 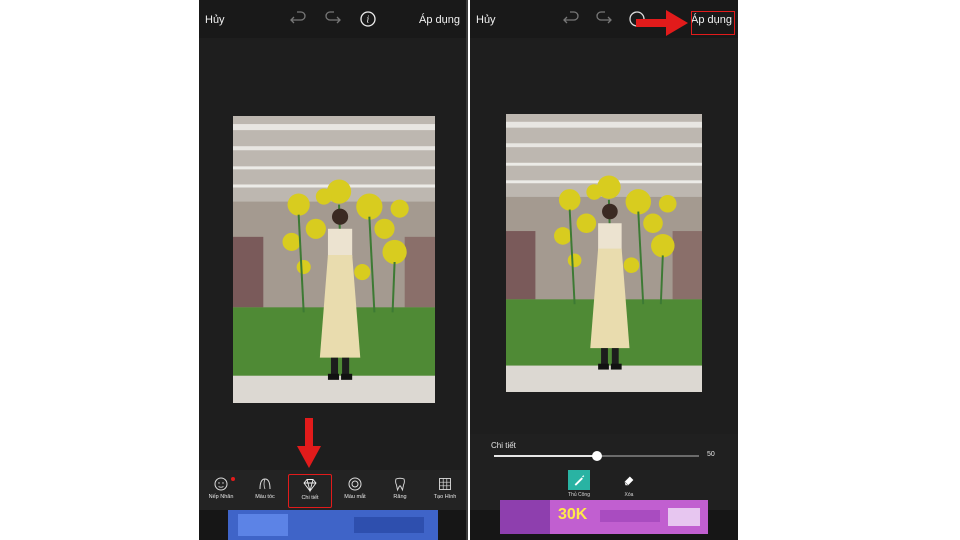 What do you see at coordinates (221, 497) in the screenshot?
I see `tool-label: Nếp Nhăn` at bounding box center [221, 497].